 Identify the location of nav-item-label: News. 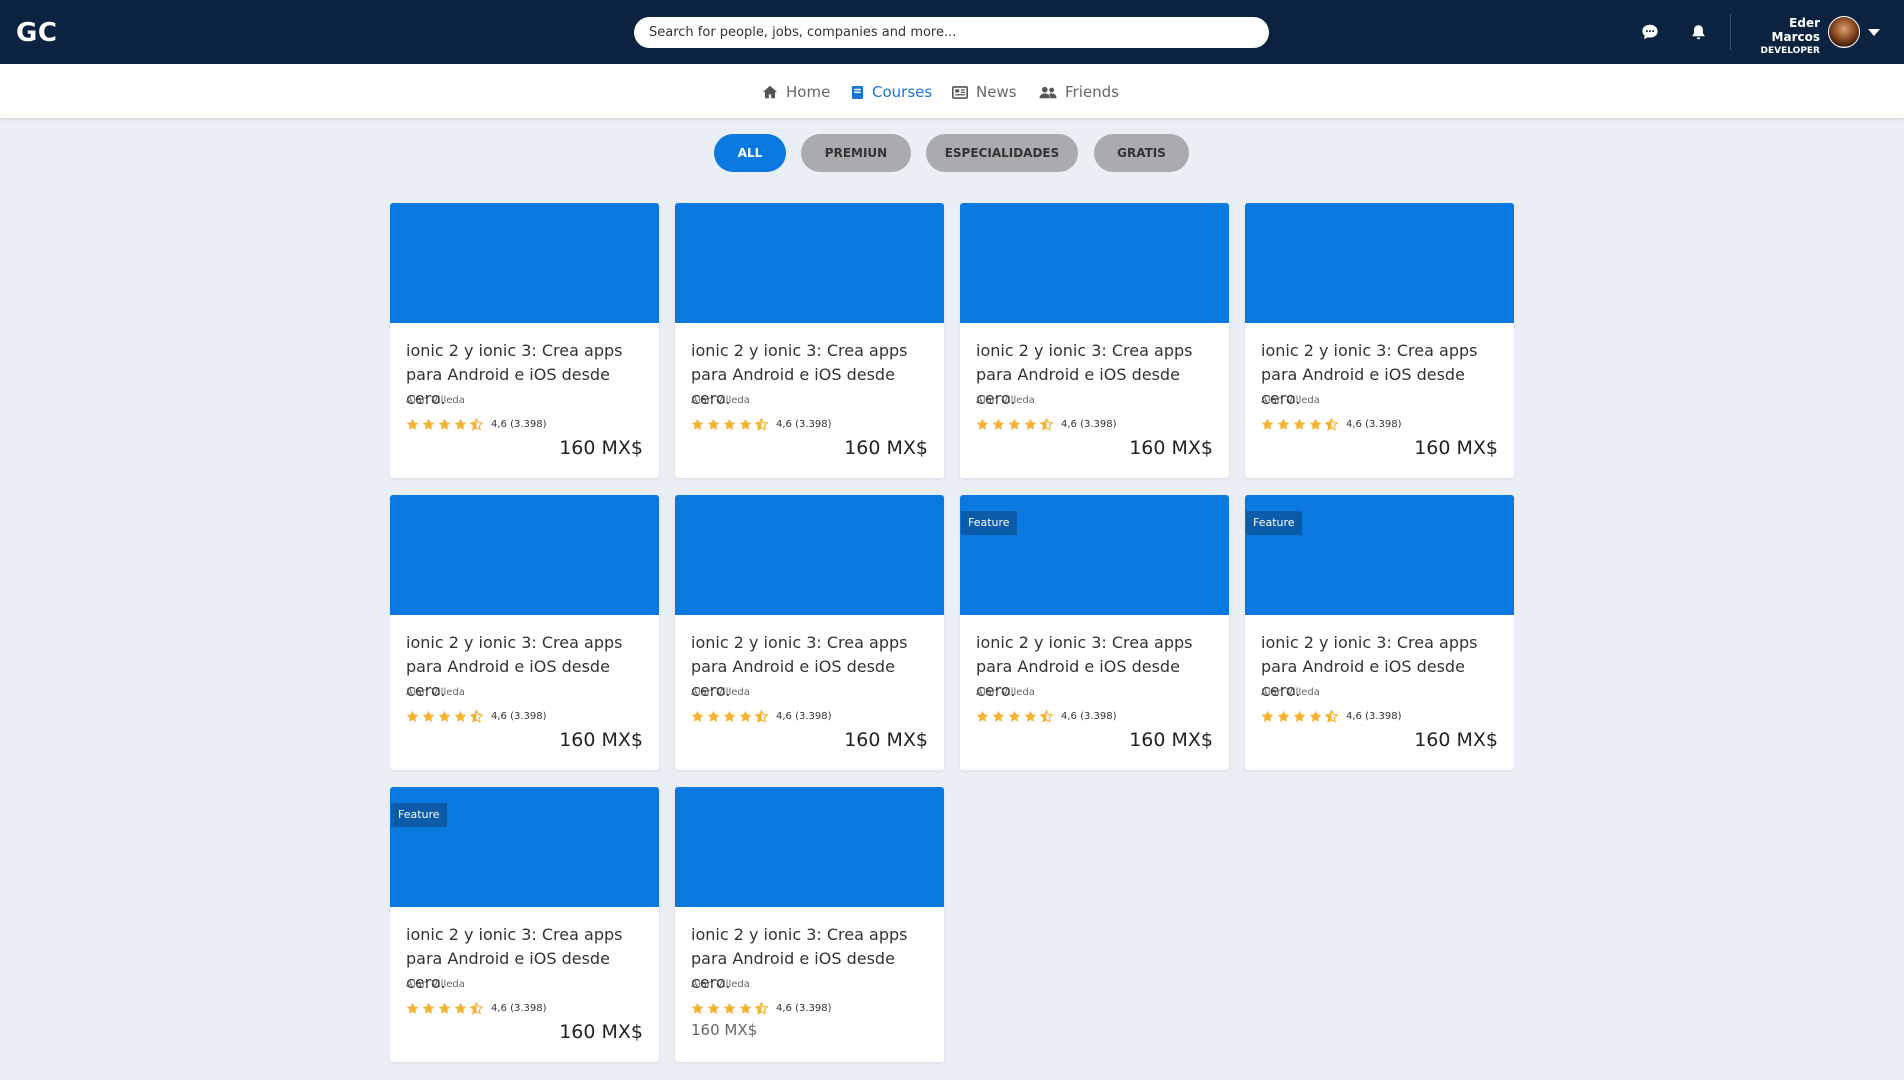
(996, 92).